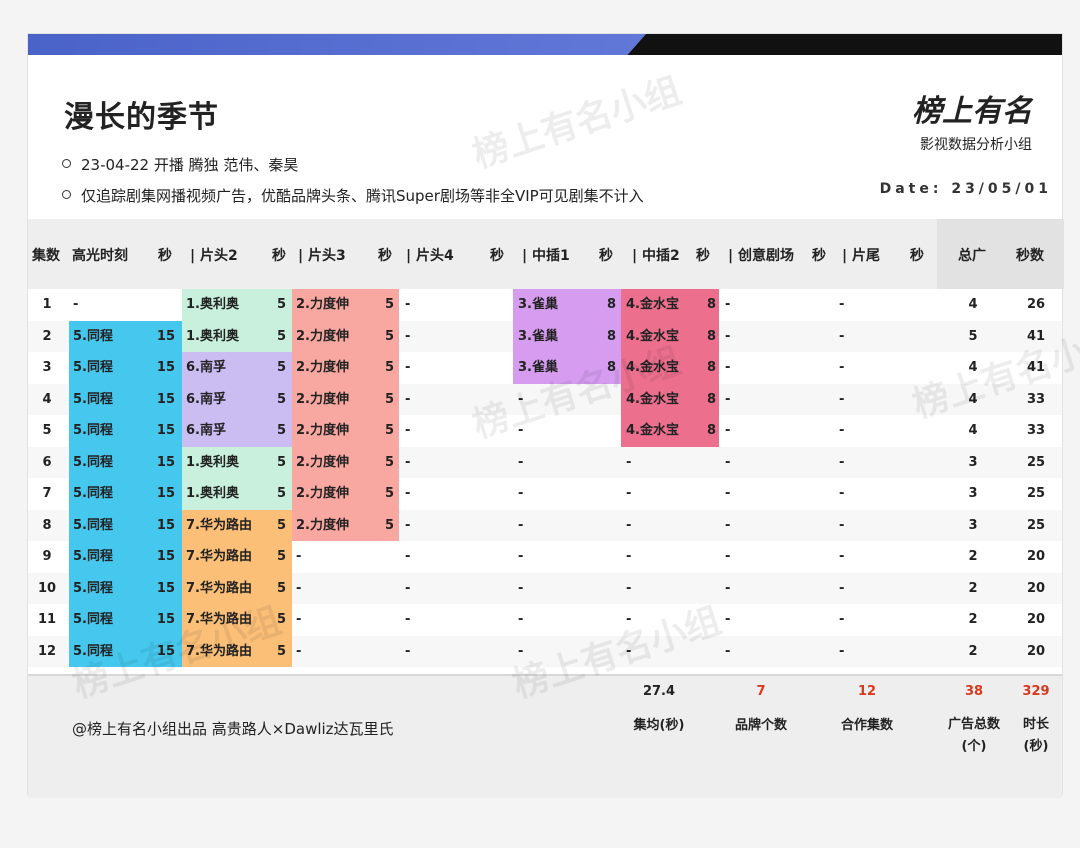 The height and width of the screenshot is (848, 1080). Describe the element at coordinates (47, 367) in the screenshot. I see `episode-cell: 3` at that location.